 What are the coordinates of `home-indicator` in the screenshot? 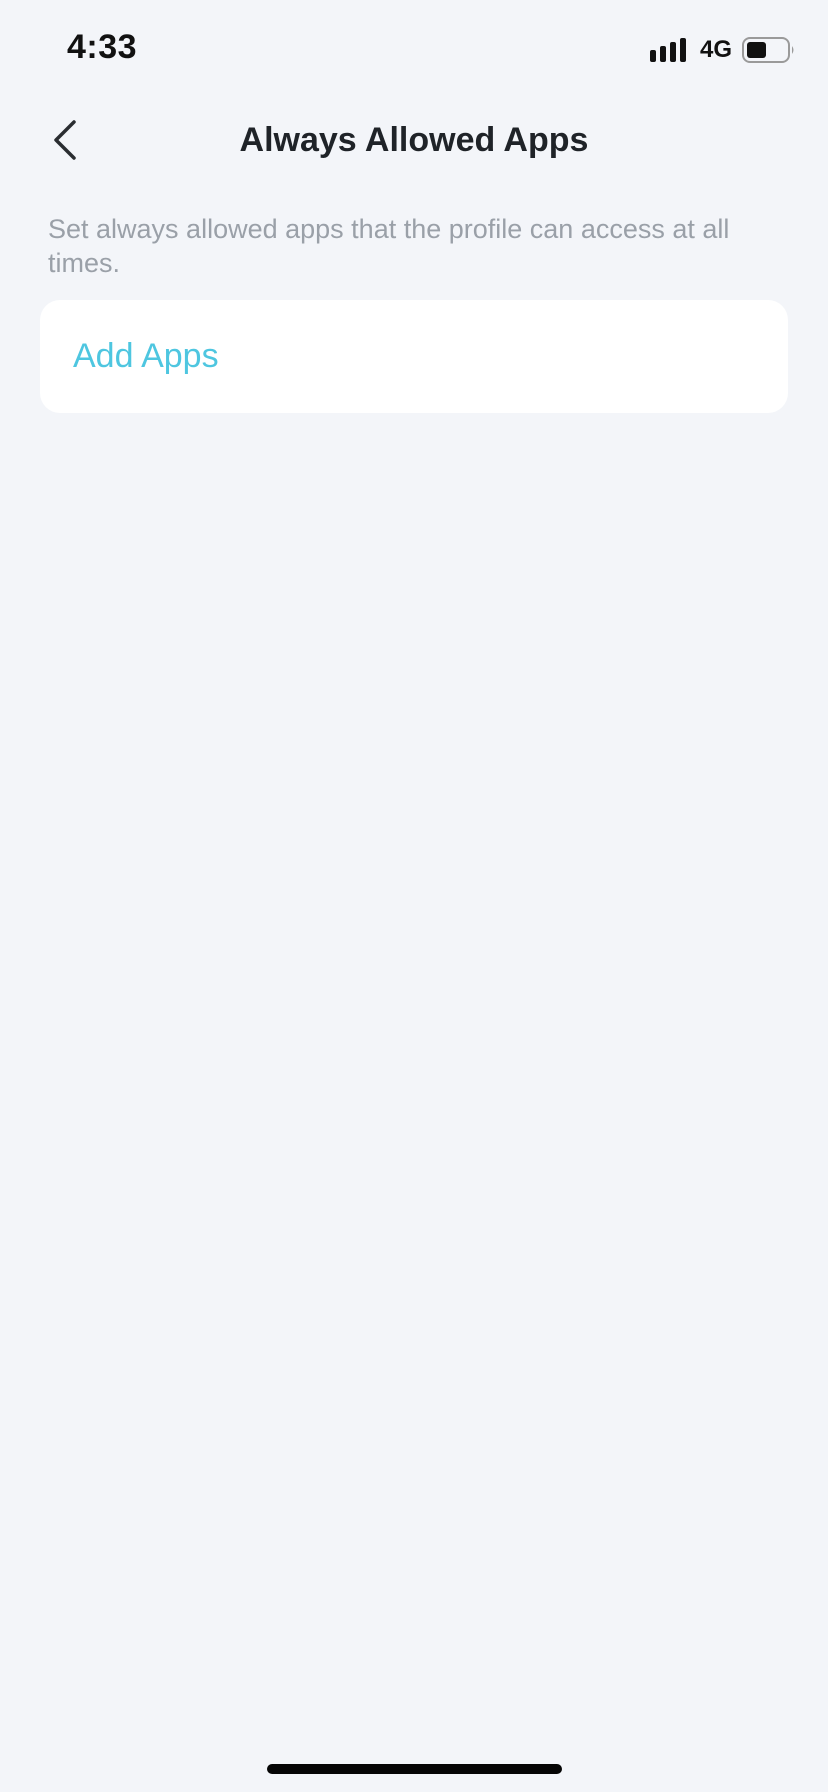 It's located at (414, 1769).